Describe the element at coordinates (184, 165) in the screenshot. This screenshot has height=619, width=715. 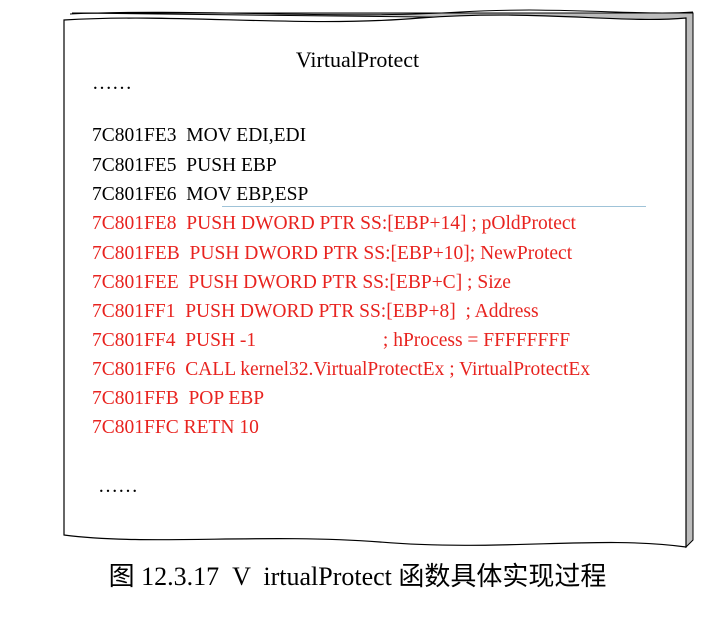
I see `code-line: 7C801FE5 PUSH EBP` at that location.